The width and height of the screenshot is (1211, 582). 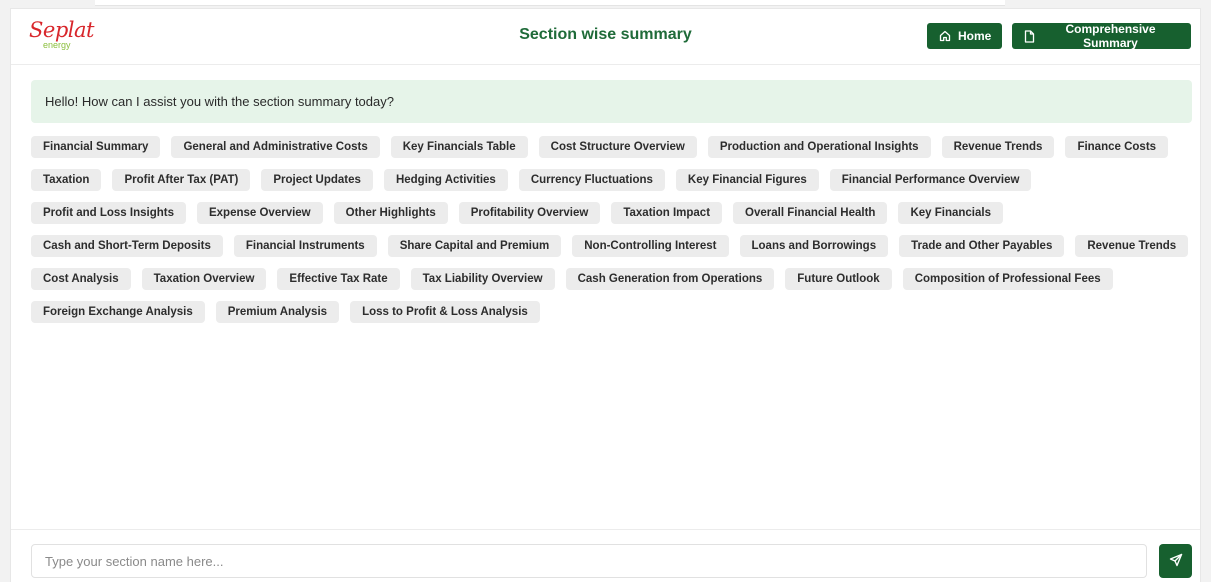 What do you see at coordinates (950, 213) in the screenshot?
I see `section-chip: Key Financials` at bounding box center [950, 213].